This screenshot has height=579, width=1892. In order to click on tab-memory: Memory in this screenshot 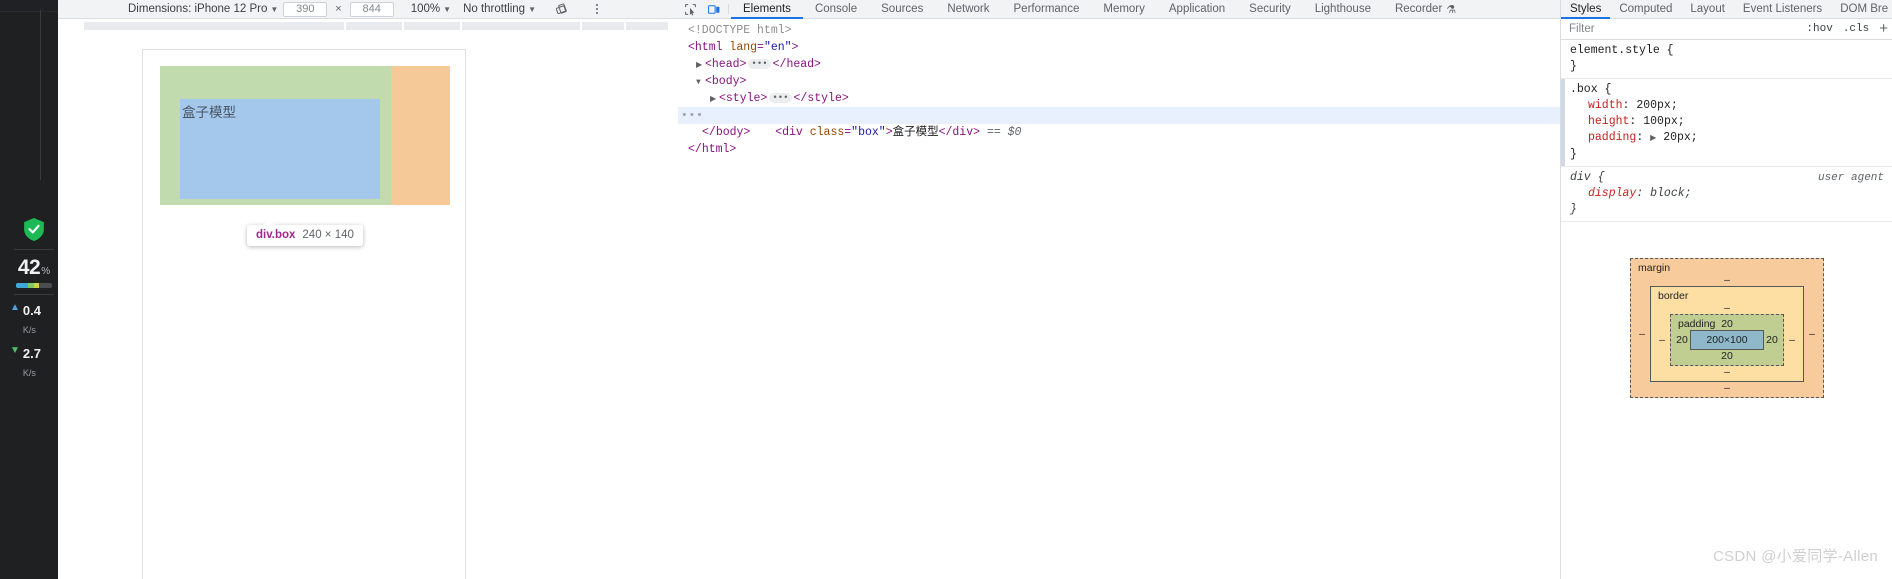, I will do `click(1124, 9)`.